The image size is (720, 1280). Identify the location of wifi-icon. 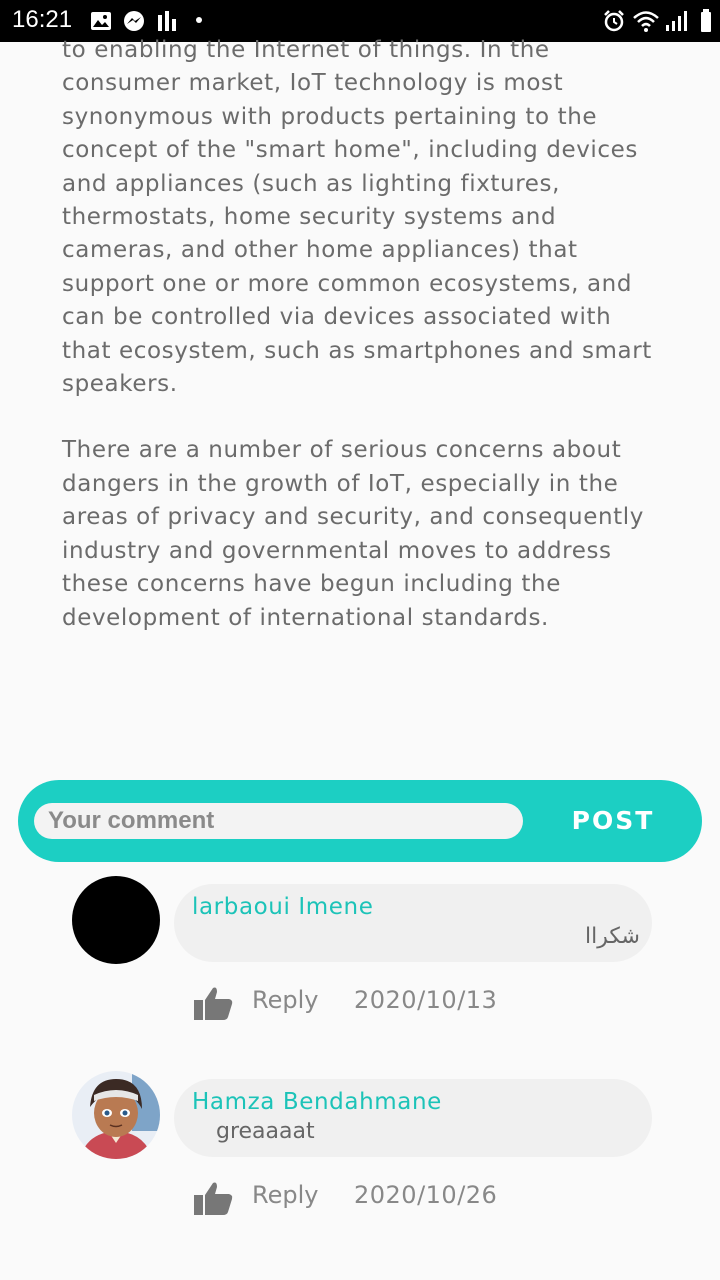
(646, 21).